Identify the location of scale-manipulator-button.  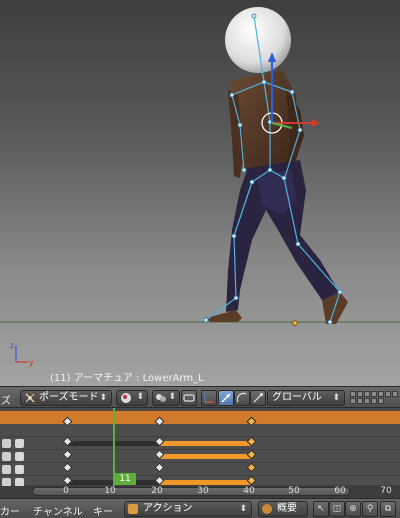
(258, 398).